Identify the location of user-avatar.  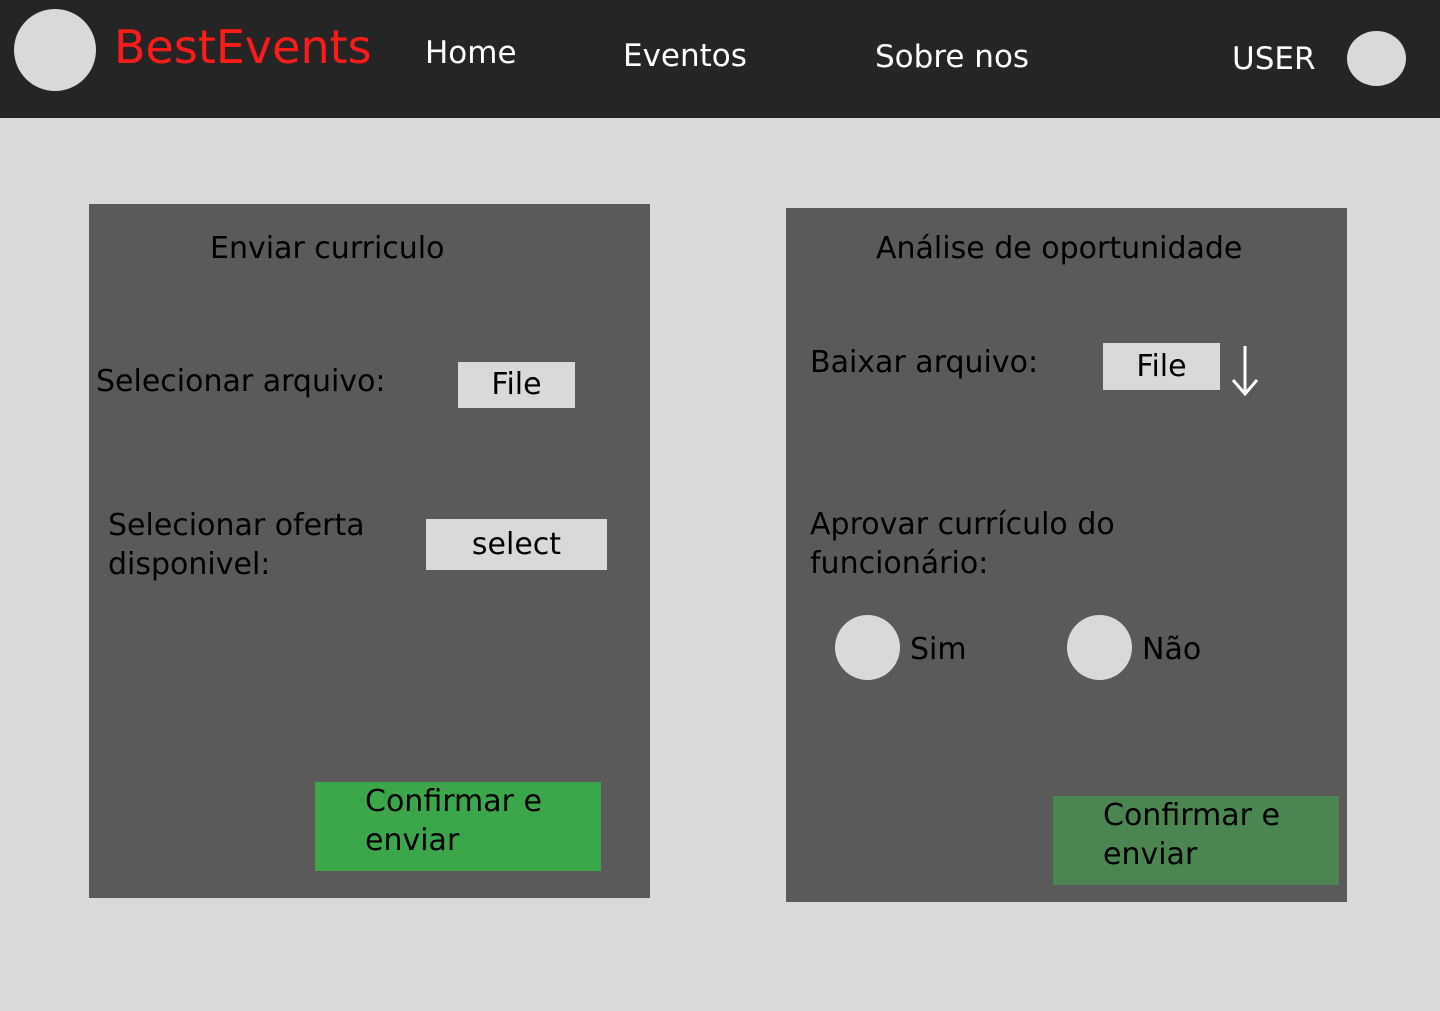
(1376, 58).